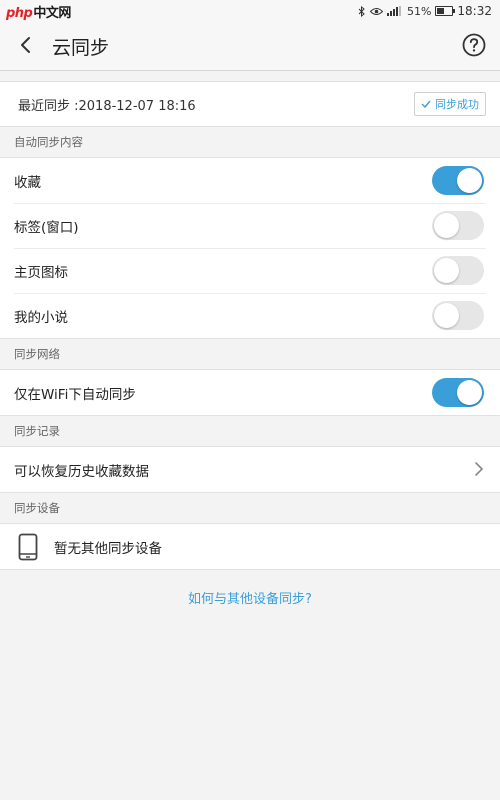 The width and height of the screenshot is (500, 800). What do you see at coordinates (46, 227) in the screenshot?
I see `setting-label: 标签(窗口)` at bounding box center [46, 227].